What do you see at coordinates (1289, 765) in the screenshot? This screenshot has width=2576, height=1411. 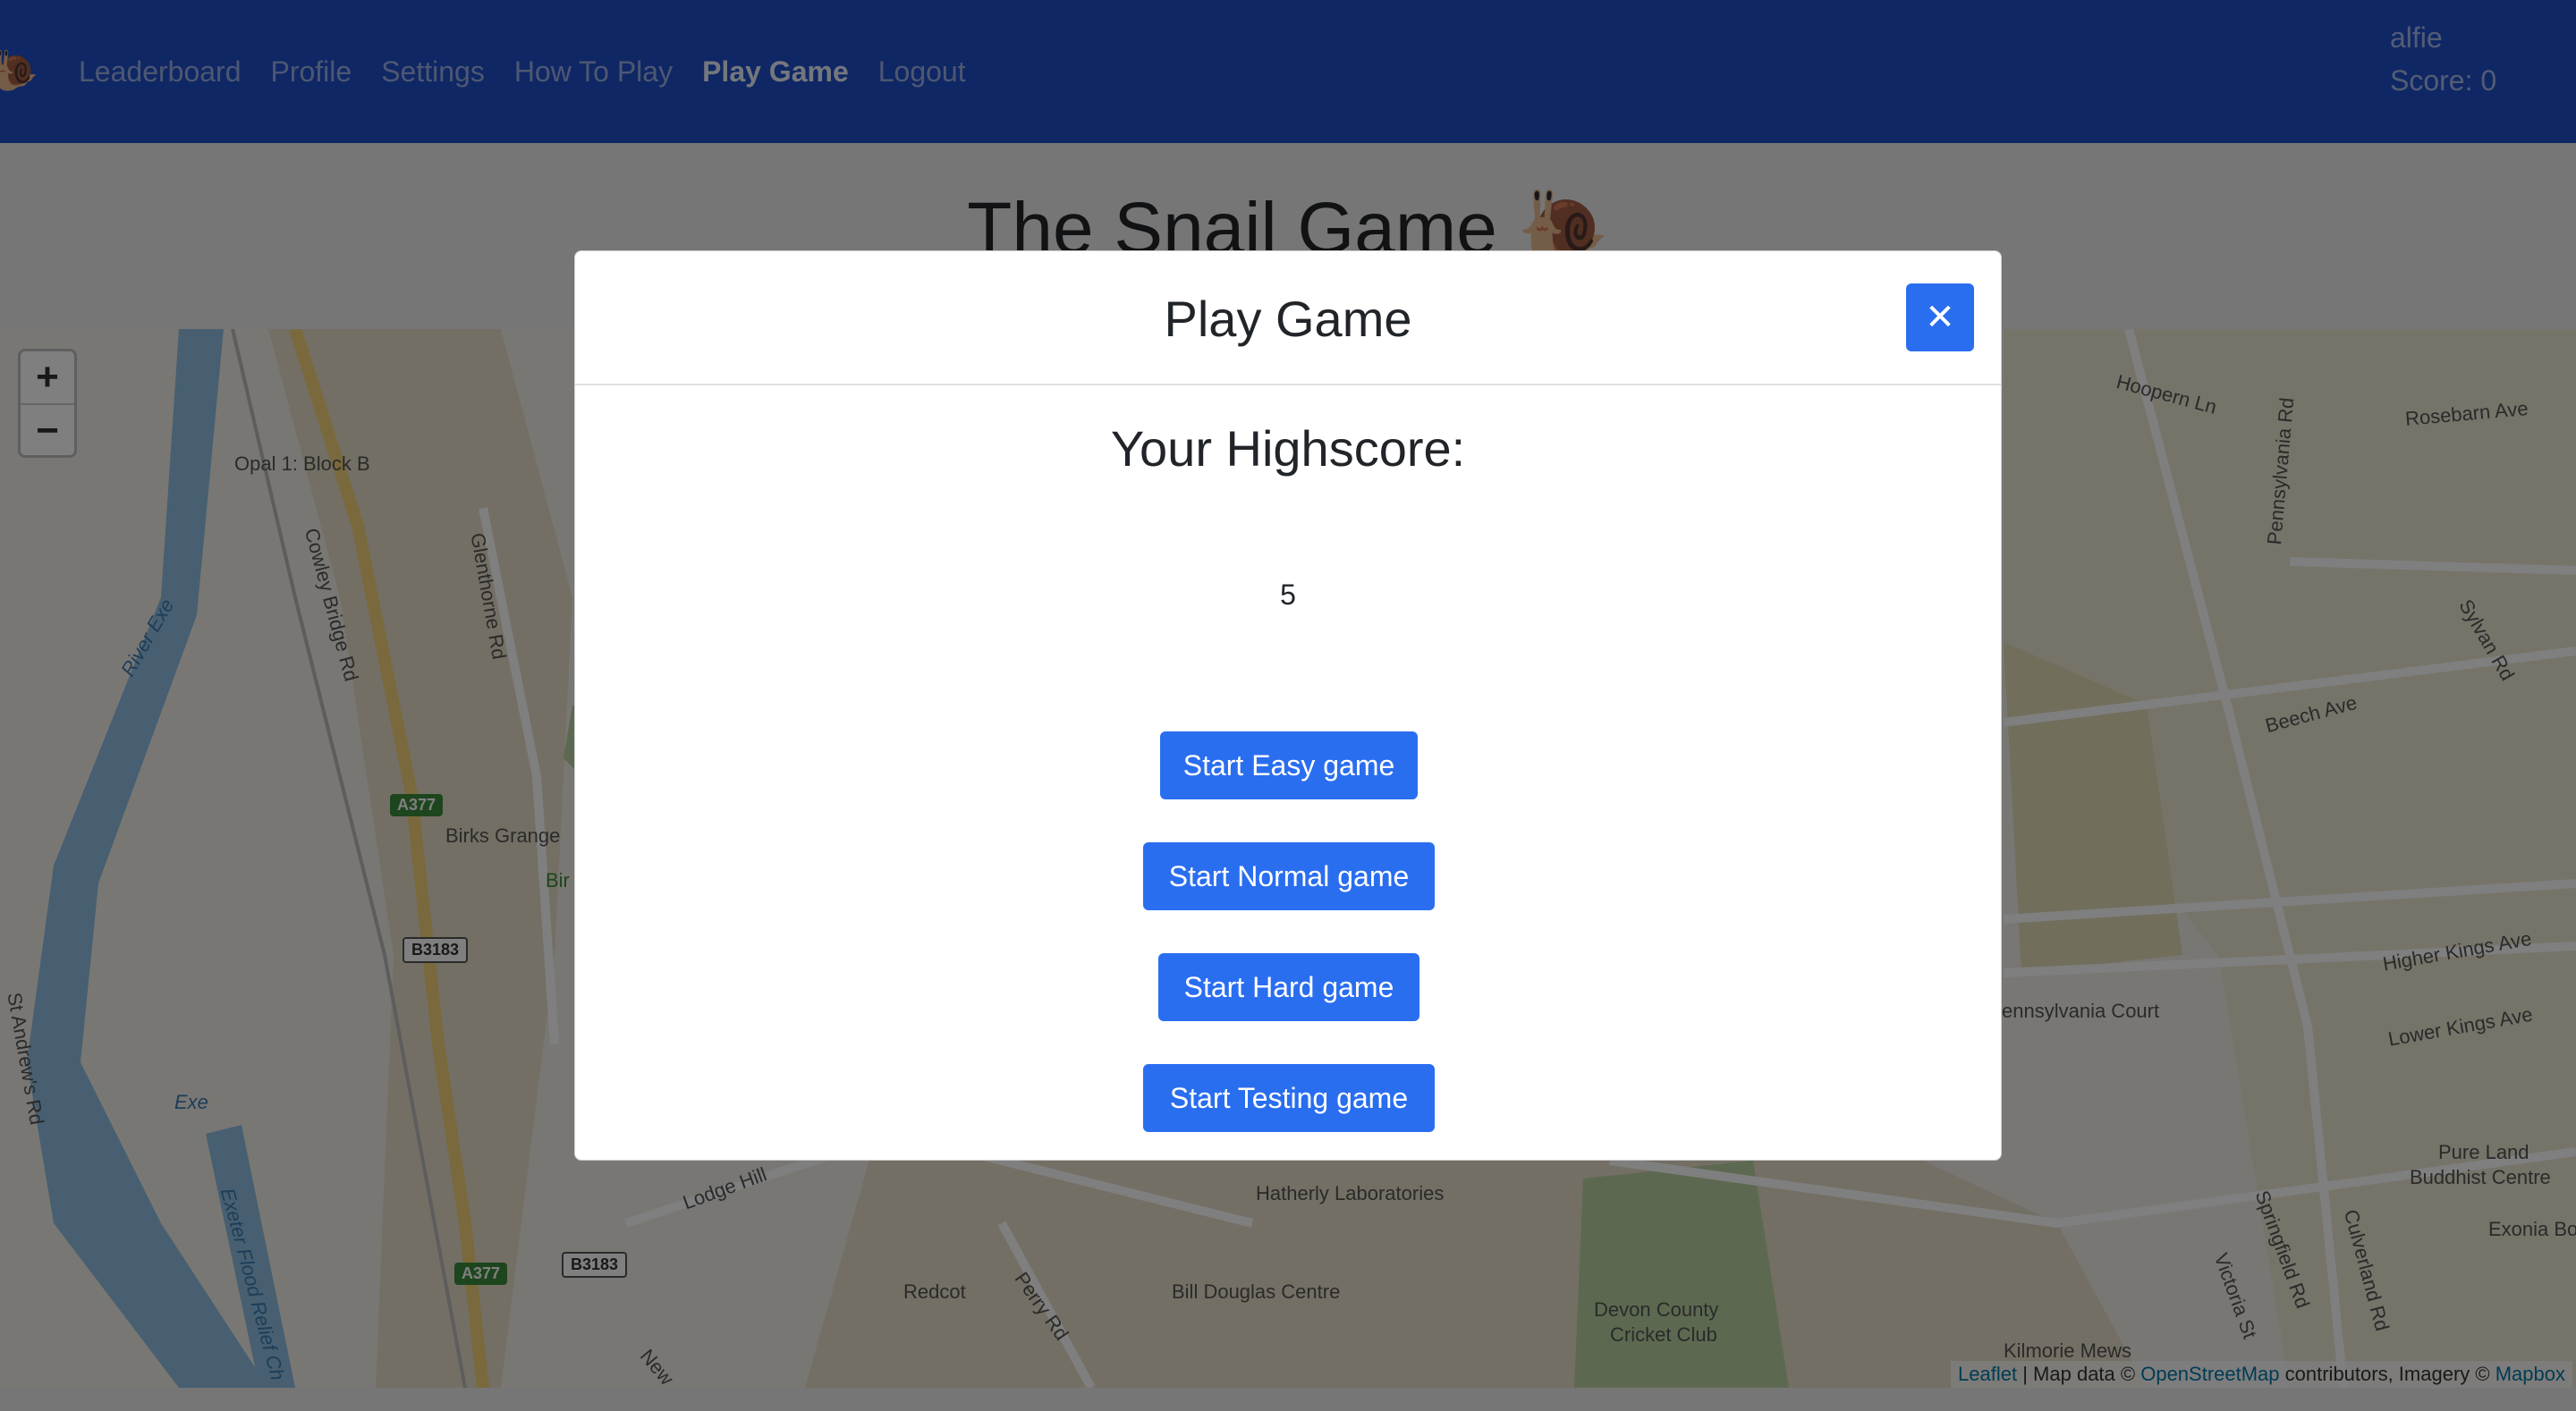 I see `start-easy-game-button: Start Easy game` at bounding box center [1289, 765].